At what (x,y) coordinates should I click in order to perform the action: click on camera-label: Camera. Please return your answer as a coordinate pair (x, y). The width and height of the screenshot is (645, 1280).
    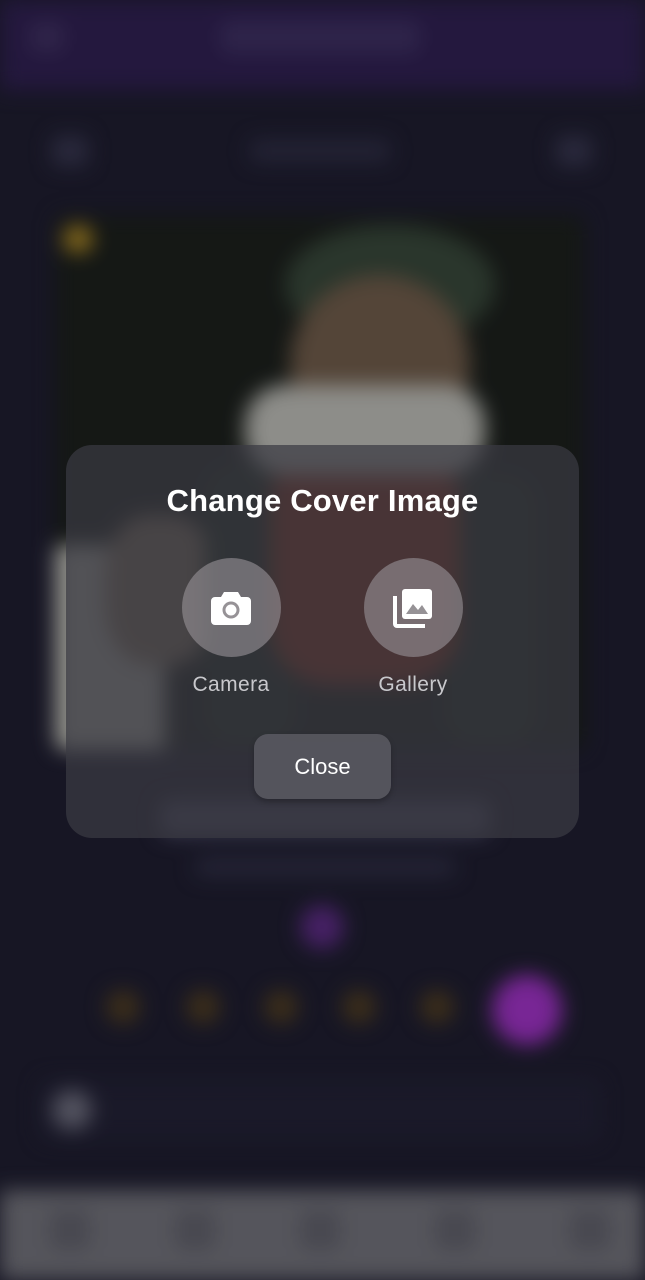
    Looking at the image, I should click on (231, 684).